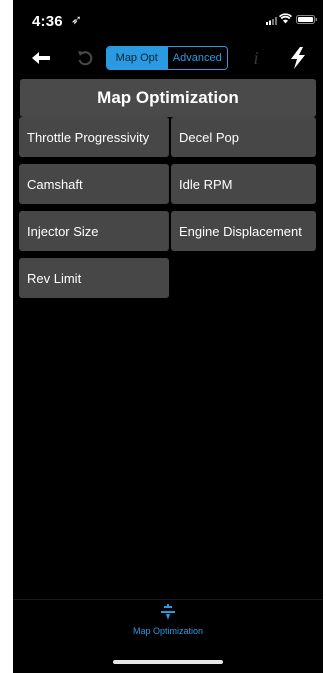 This screenshot has height=673, width=326. What do you see at coordinates (168, 613) in the screenshot?
I see `tuning-sliders-icon` at bounding box center [168, 613].